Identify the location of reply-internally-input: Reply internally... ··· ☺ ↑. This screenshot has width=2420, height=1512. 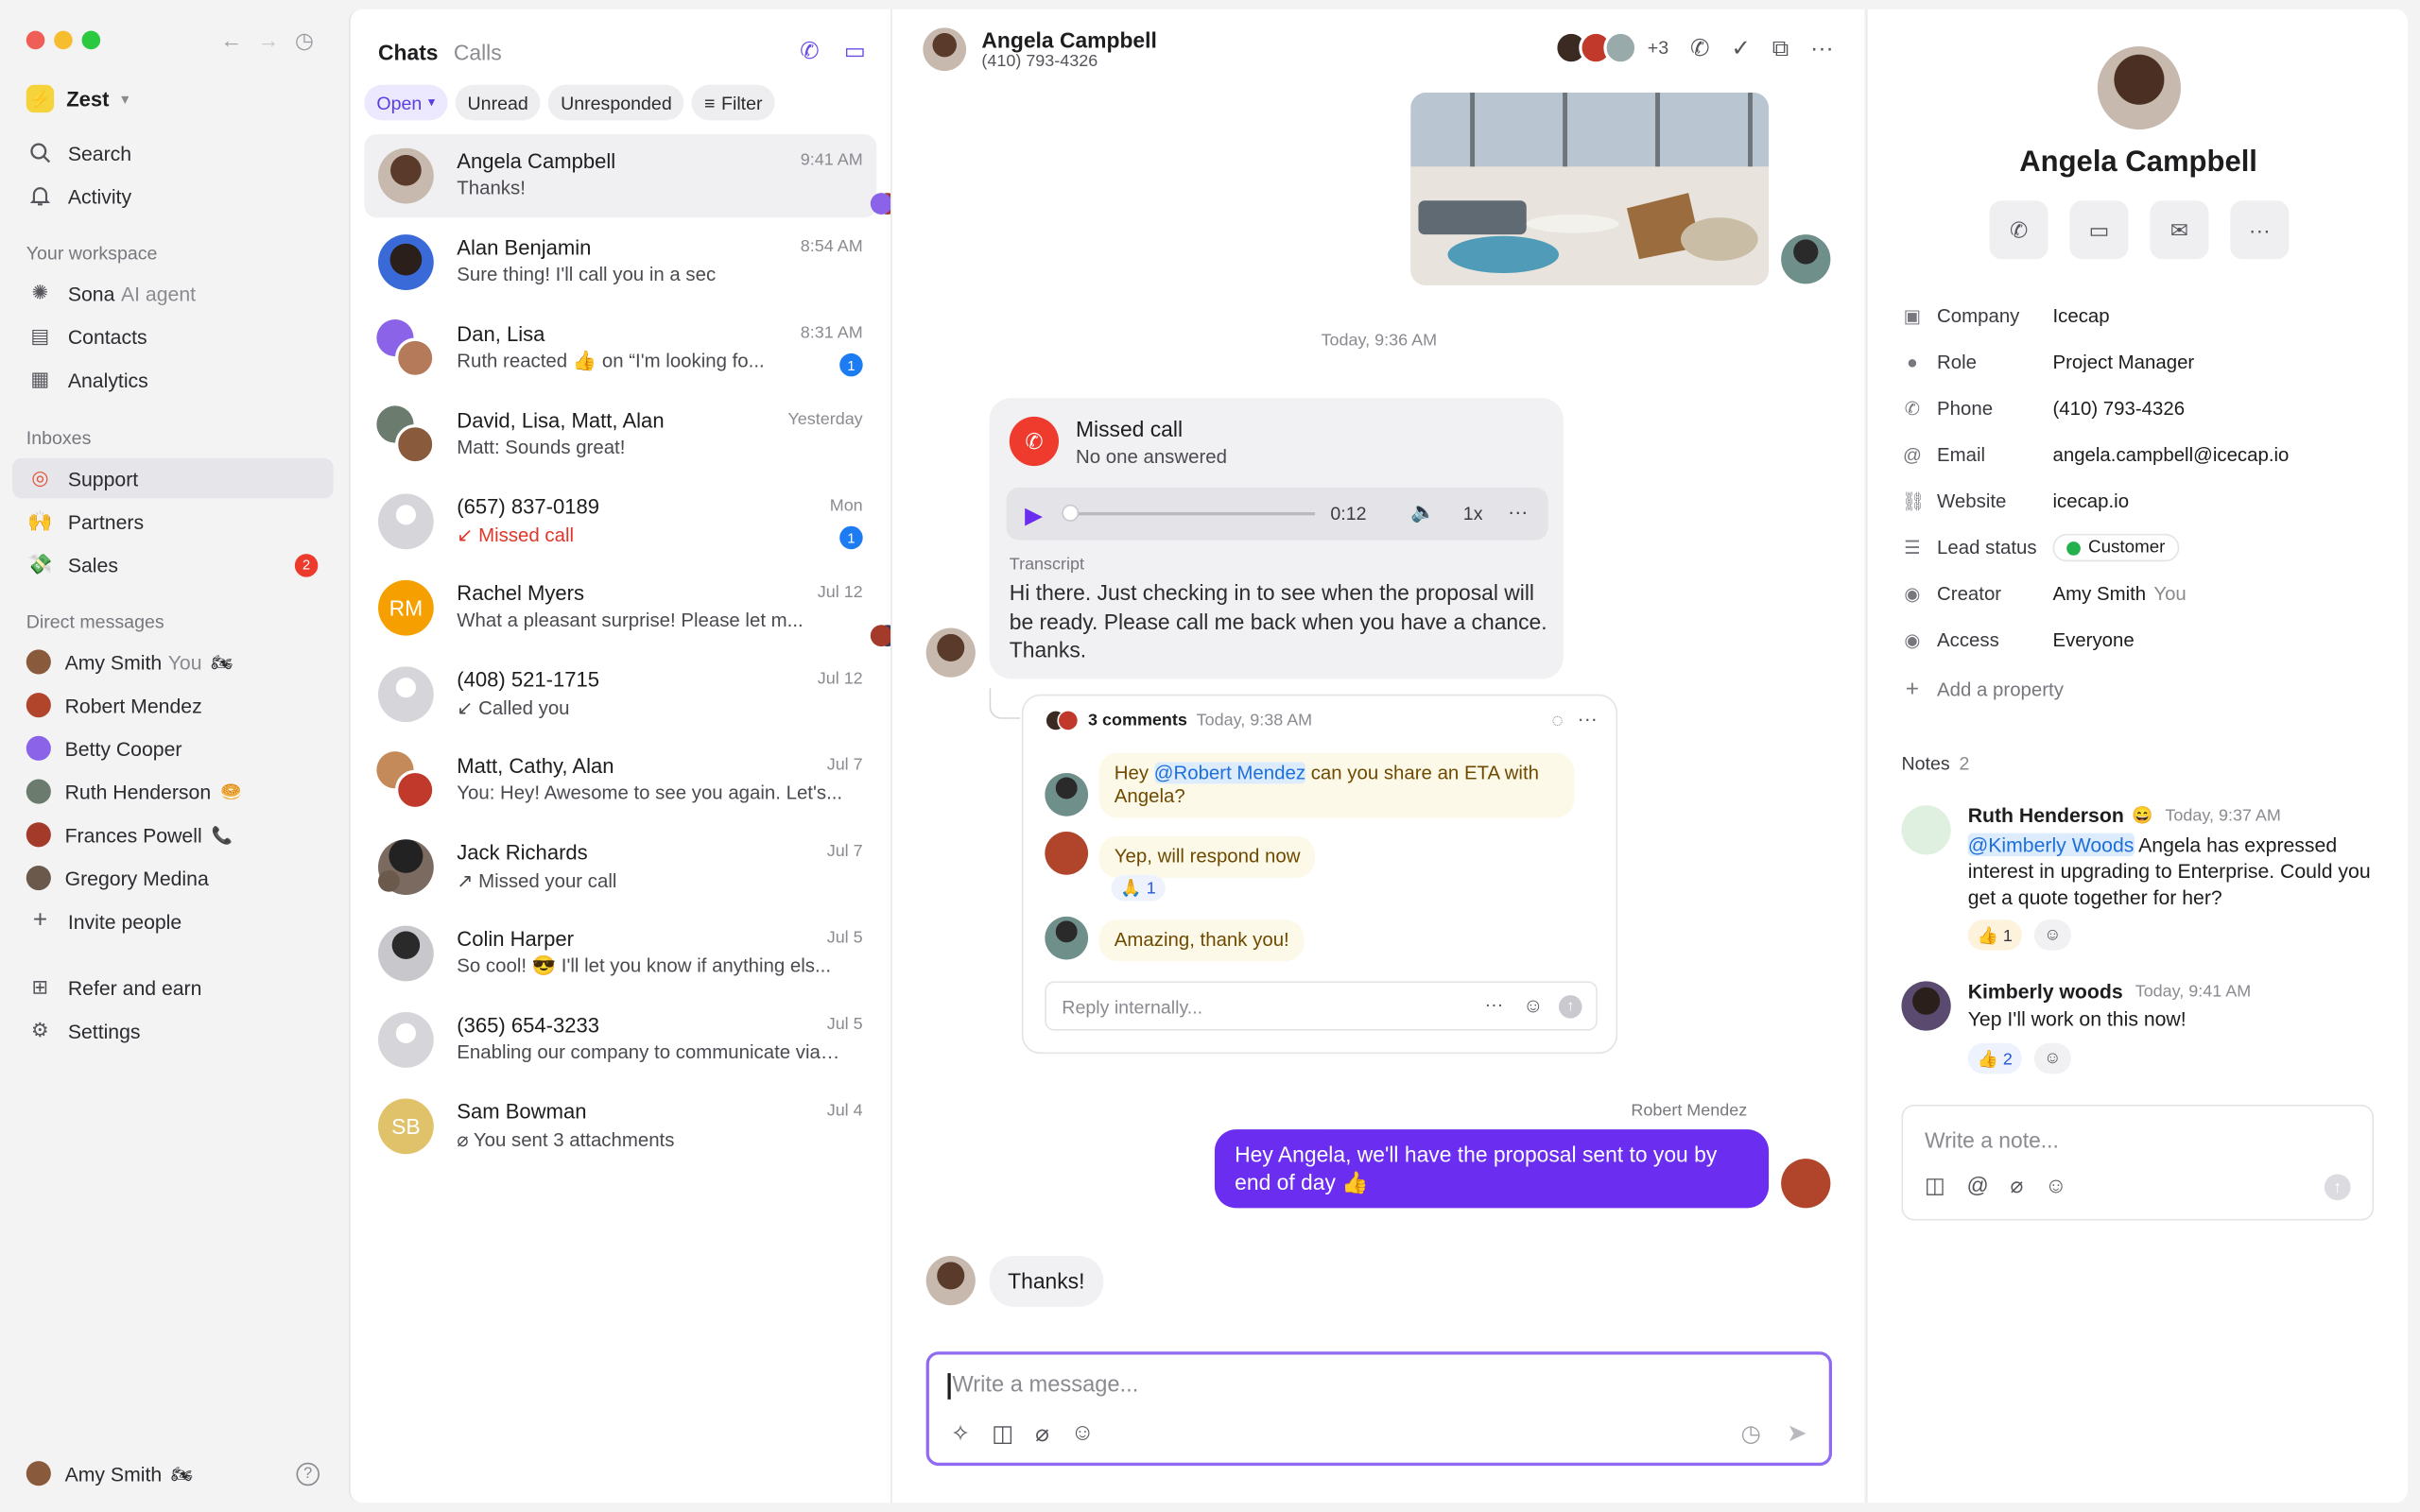
(1321, 1006).